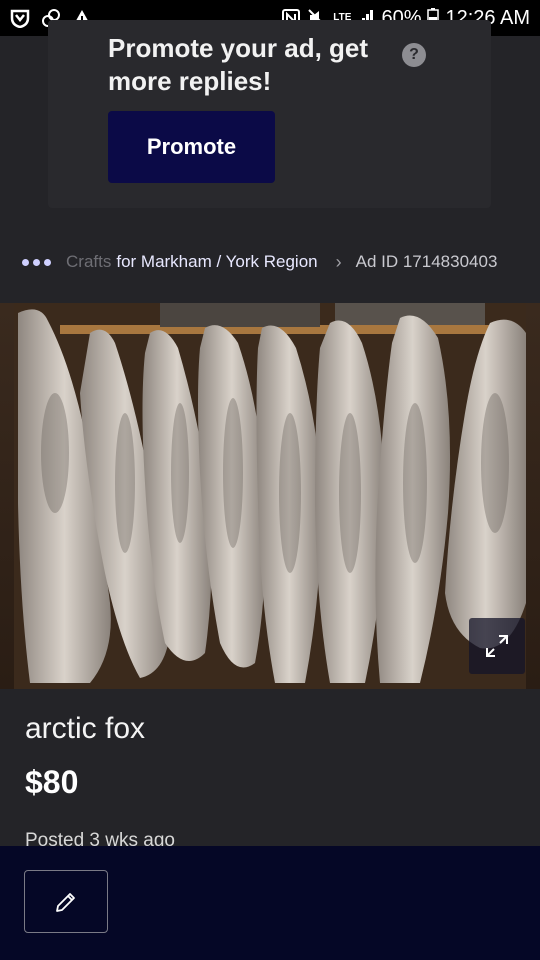 This screenshot has width=540, height=960. I want to click on edit-button, so click(66, 901).